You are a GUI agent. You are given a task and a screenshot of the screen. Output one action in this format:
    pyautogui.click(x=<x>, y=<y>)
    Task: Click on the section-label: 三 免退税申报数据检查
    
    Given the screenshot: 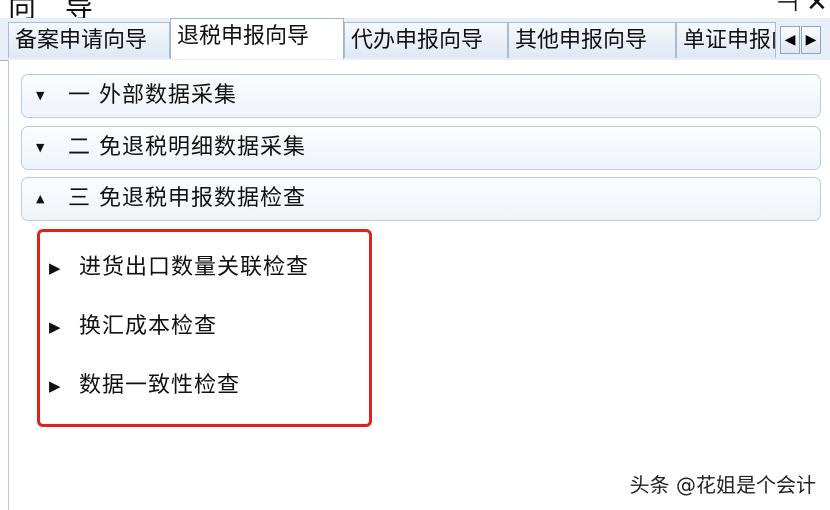 What is the action you would take?
    pyautogui.click(x=187, y=198)
    